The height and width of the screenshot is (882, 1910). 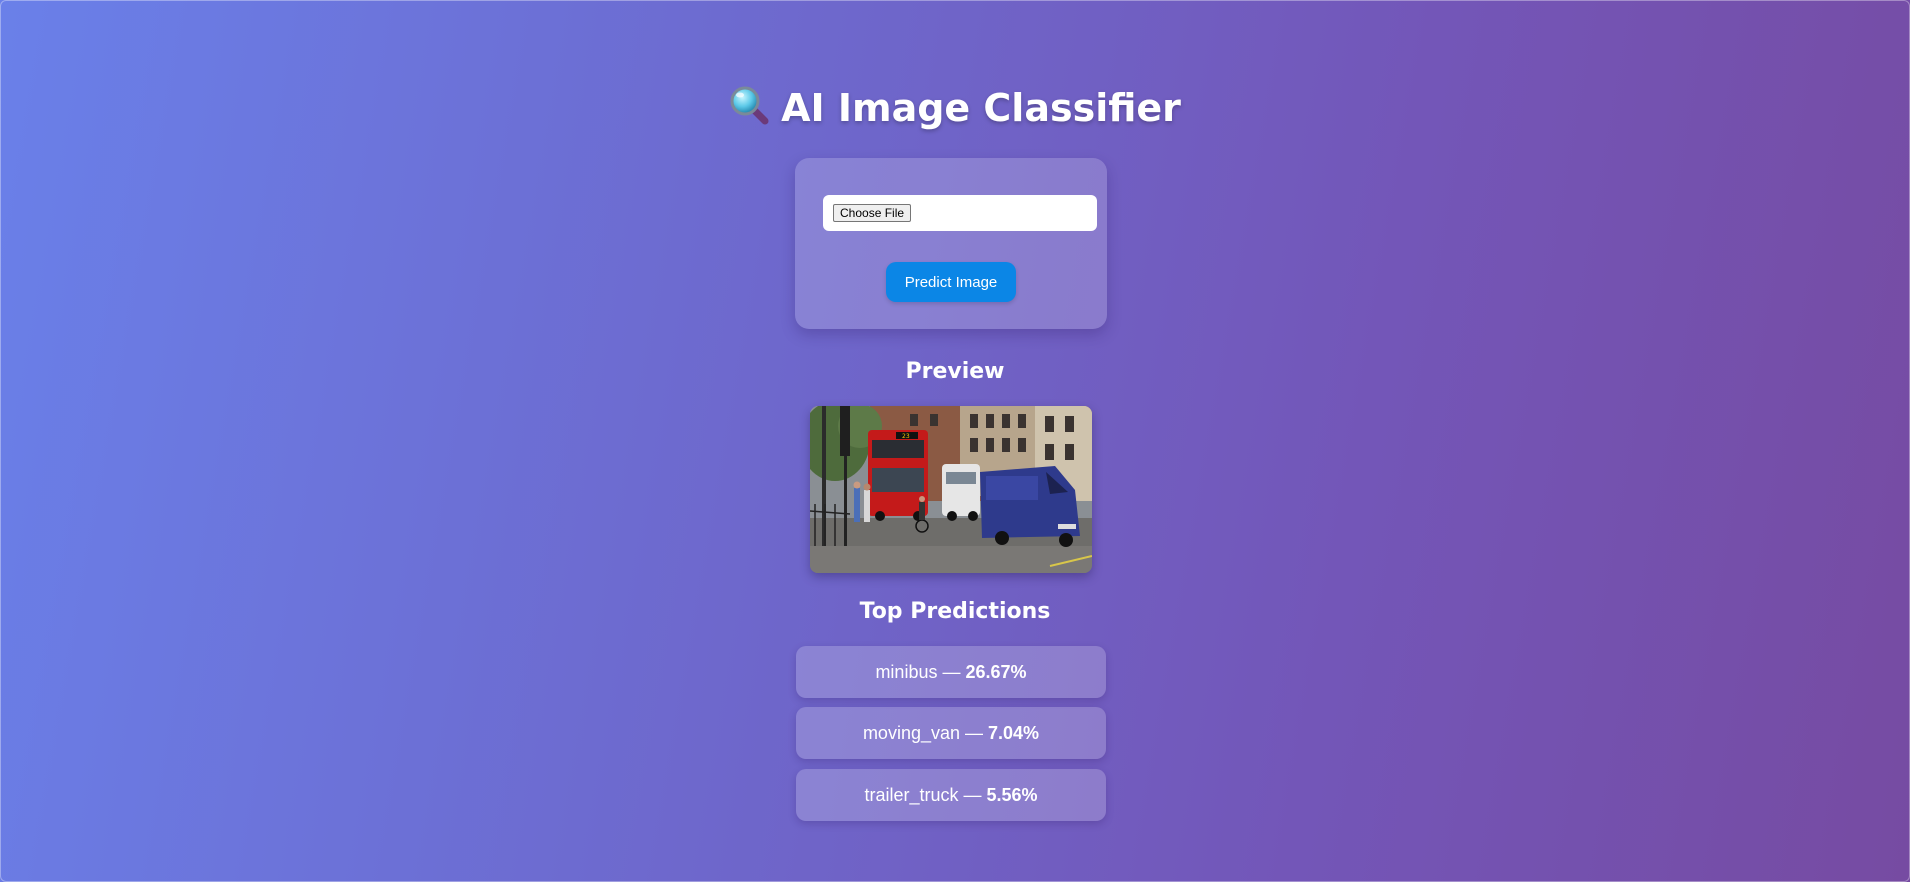 I want to click on street-scene-image: 23, so click(x=951, y=489).